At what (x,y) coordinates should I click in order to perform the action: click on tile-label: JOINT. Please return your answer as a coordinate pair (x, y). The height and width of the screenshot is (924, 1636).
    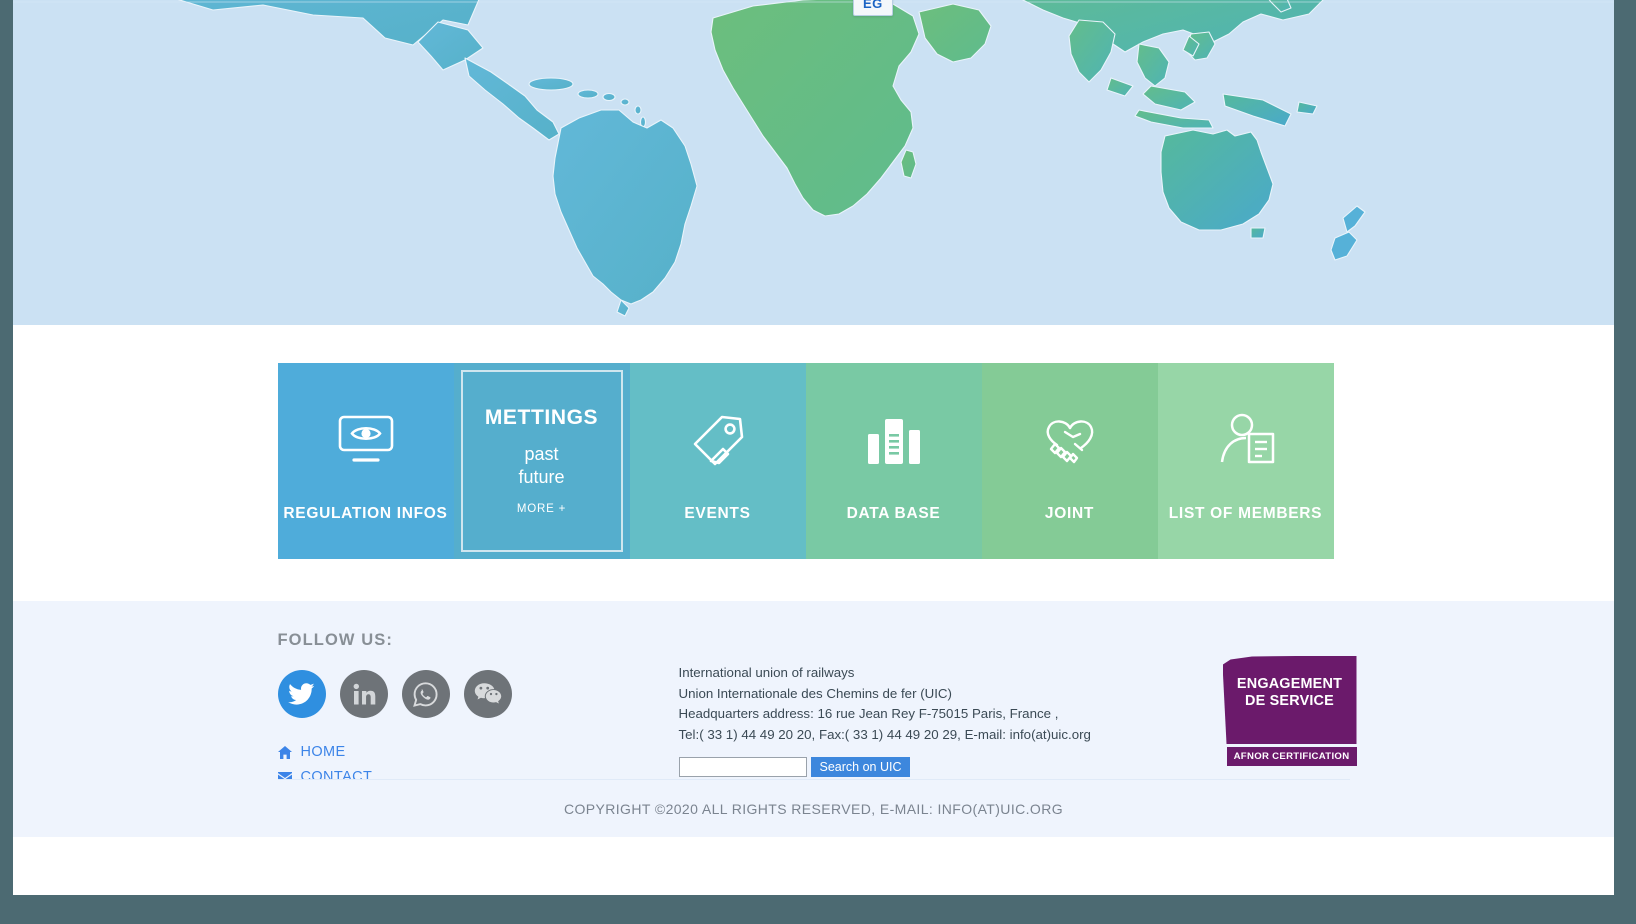
    Looking at the image, I should click on (1069, 513).